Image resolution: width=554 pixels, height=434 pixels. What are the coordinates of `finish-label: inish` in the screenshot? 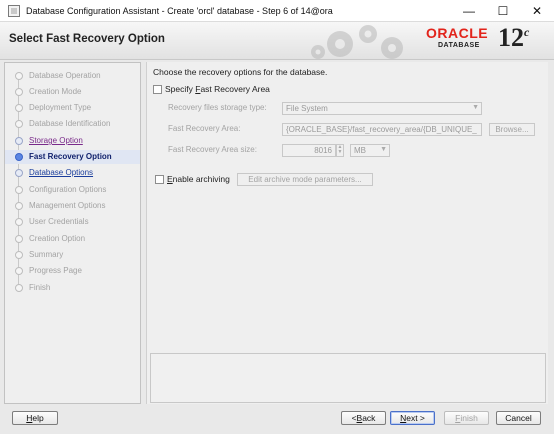 It's located at (469, 418).